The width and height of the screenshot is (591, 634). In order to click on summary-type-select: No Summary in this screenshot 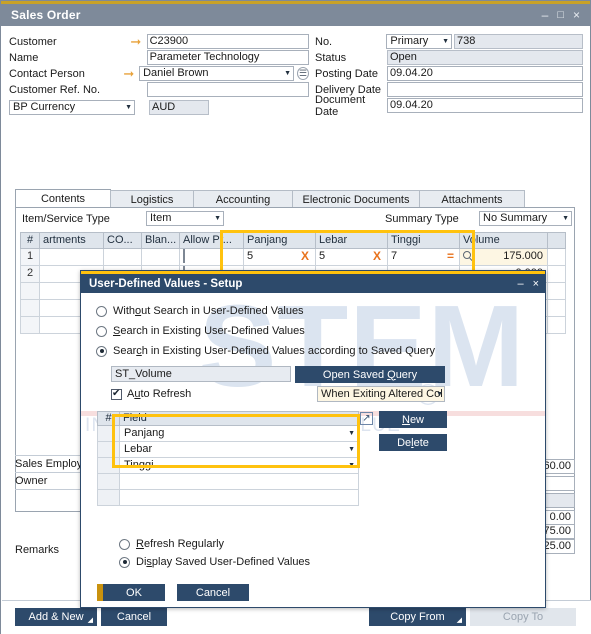, I will do `click(525, 218)`.